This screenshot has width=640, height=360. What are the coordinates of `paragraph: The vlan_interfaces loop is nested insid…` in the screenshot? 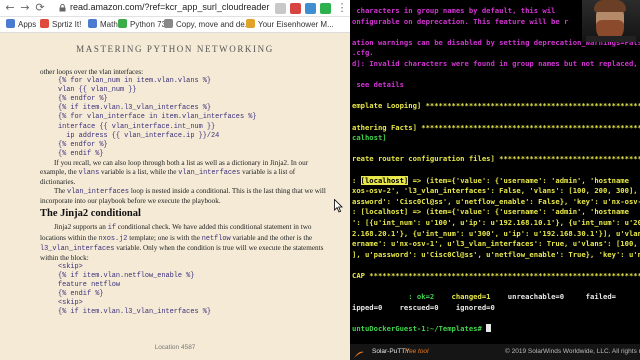 It's located at (183, 196).